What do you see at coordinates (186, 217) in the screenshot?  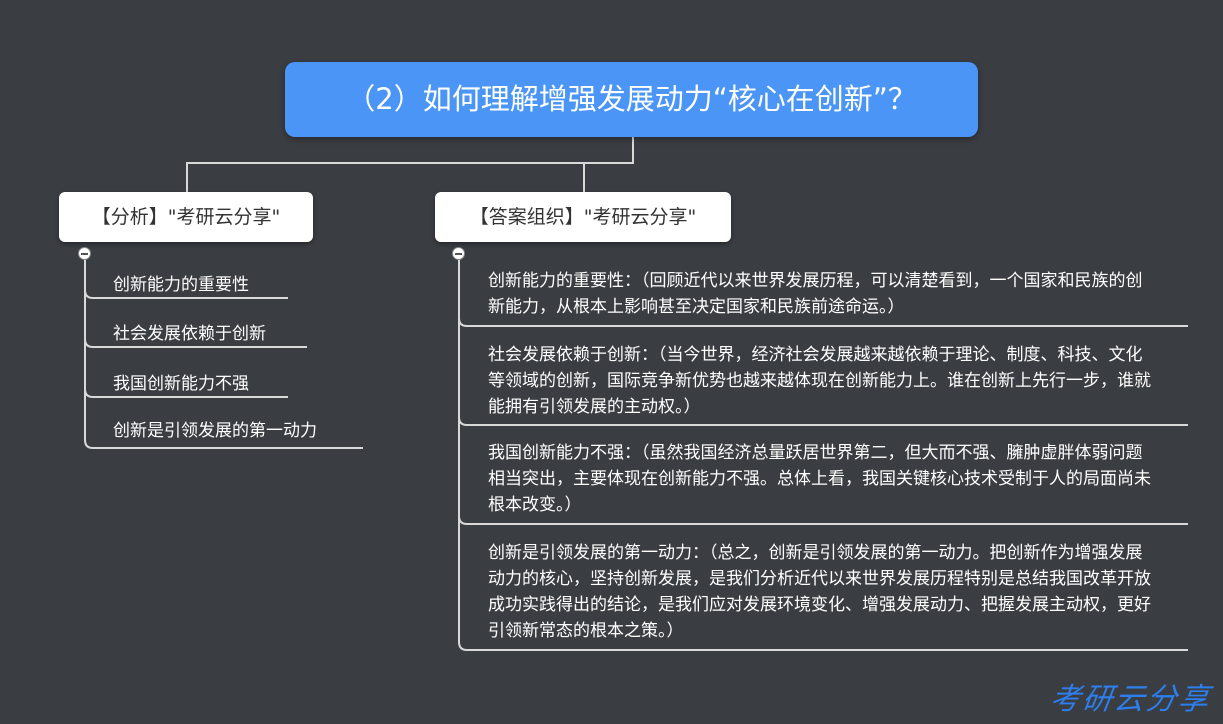 I see `branch-analysis: 【分析】"考研云分享"` at bounding box center [186, 217].